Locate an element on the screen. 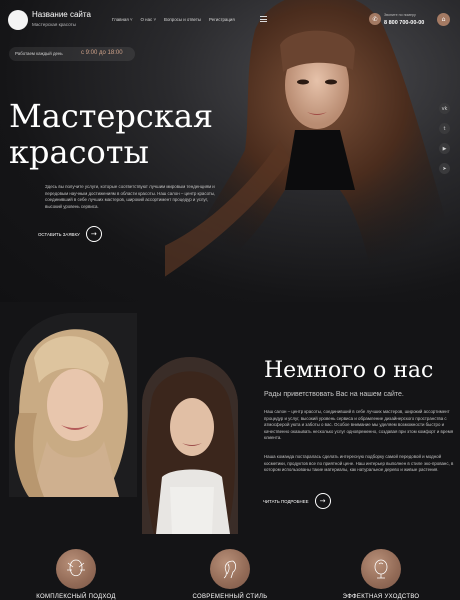  cart-icon: ⌂ is located at coordinates (443, 19).